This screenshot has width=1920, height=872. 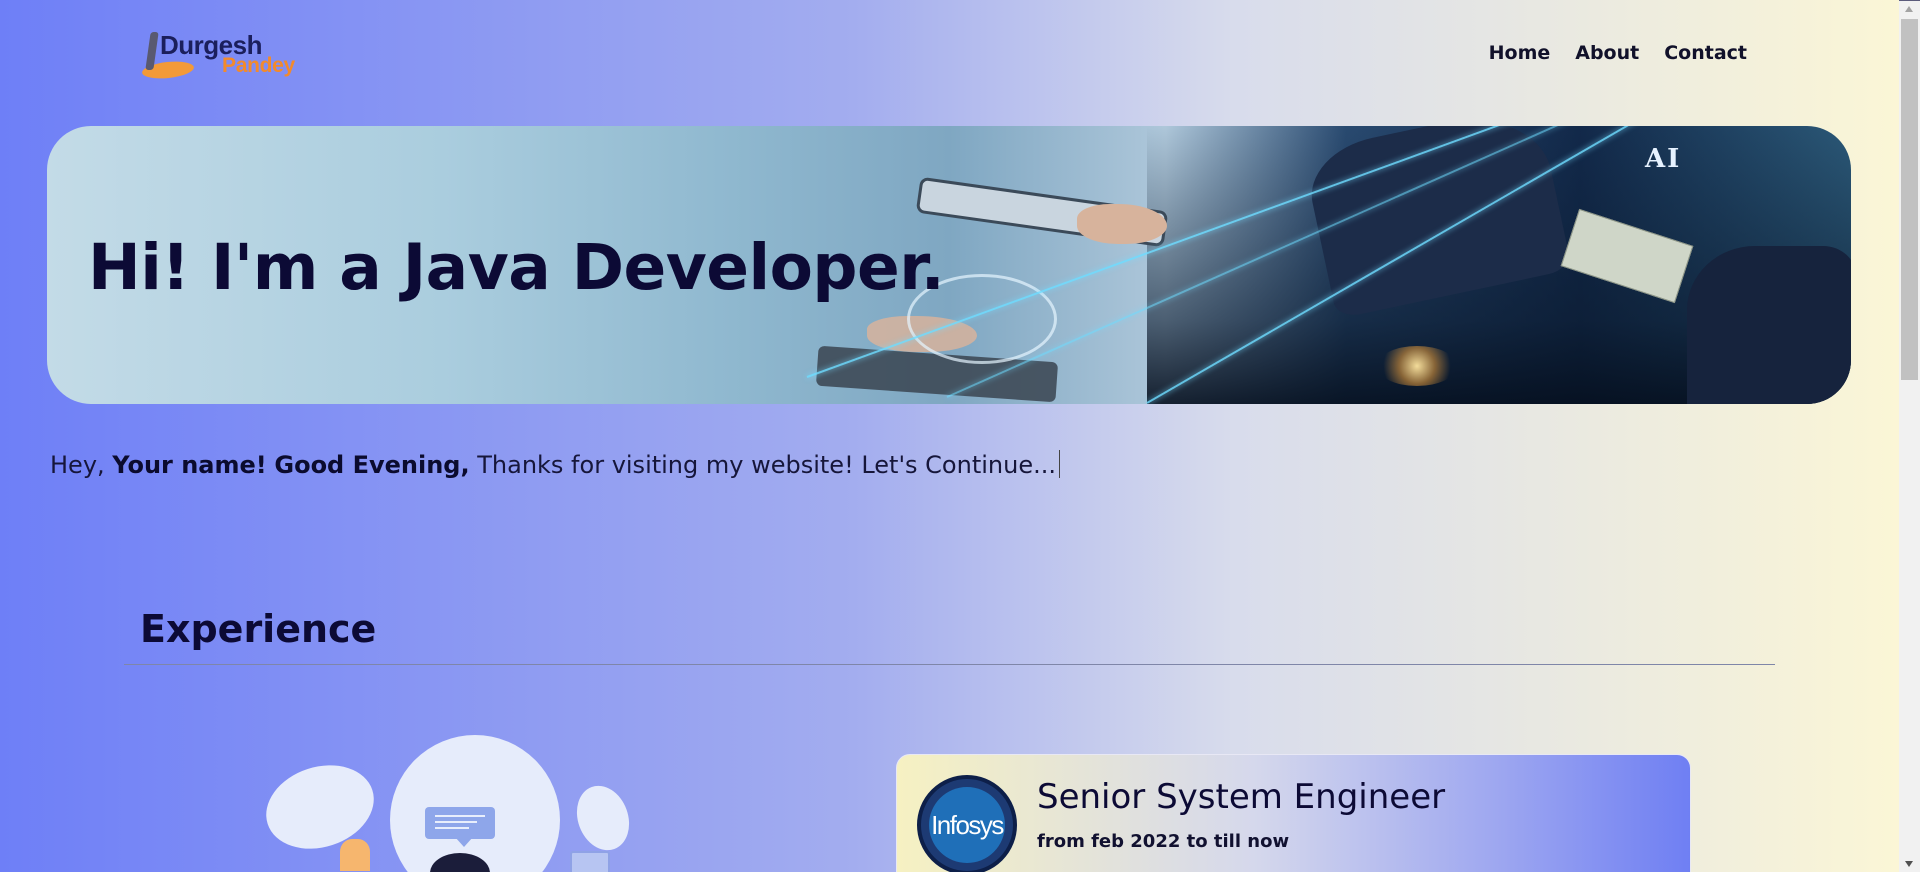 I want to click on illustration-orange-shape, so click(x=355, y=855).